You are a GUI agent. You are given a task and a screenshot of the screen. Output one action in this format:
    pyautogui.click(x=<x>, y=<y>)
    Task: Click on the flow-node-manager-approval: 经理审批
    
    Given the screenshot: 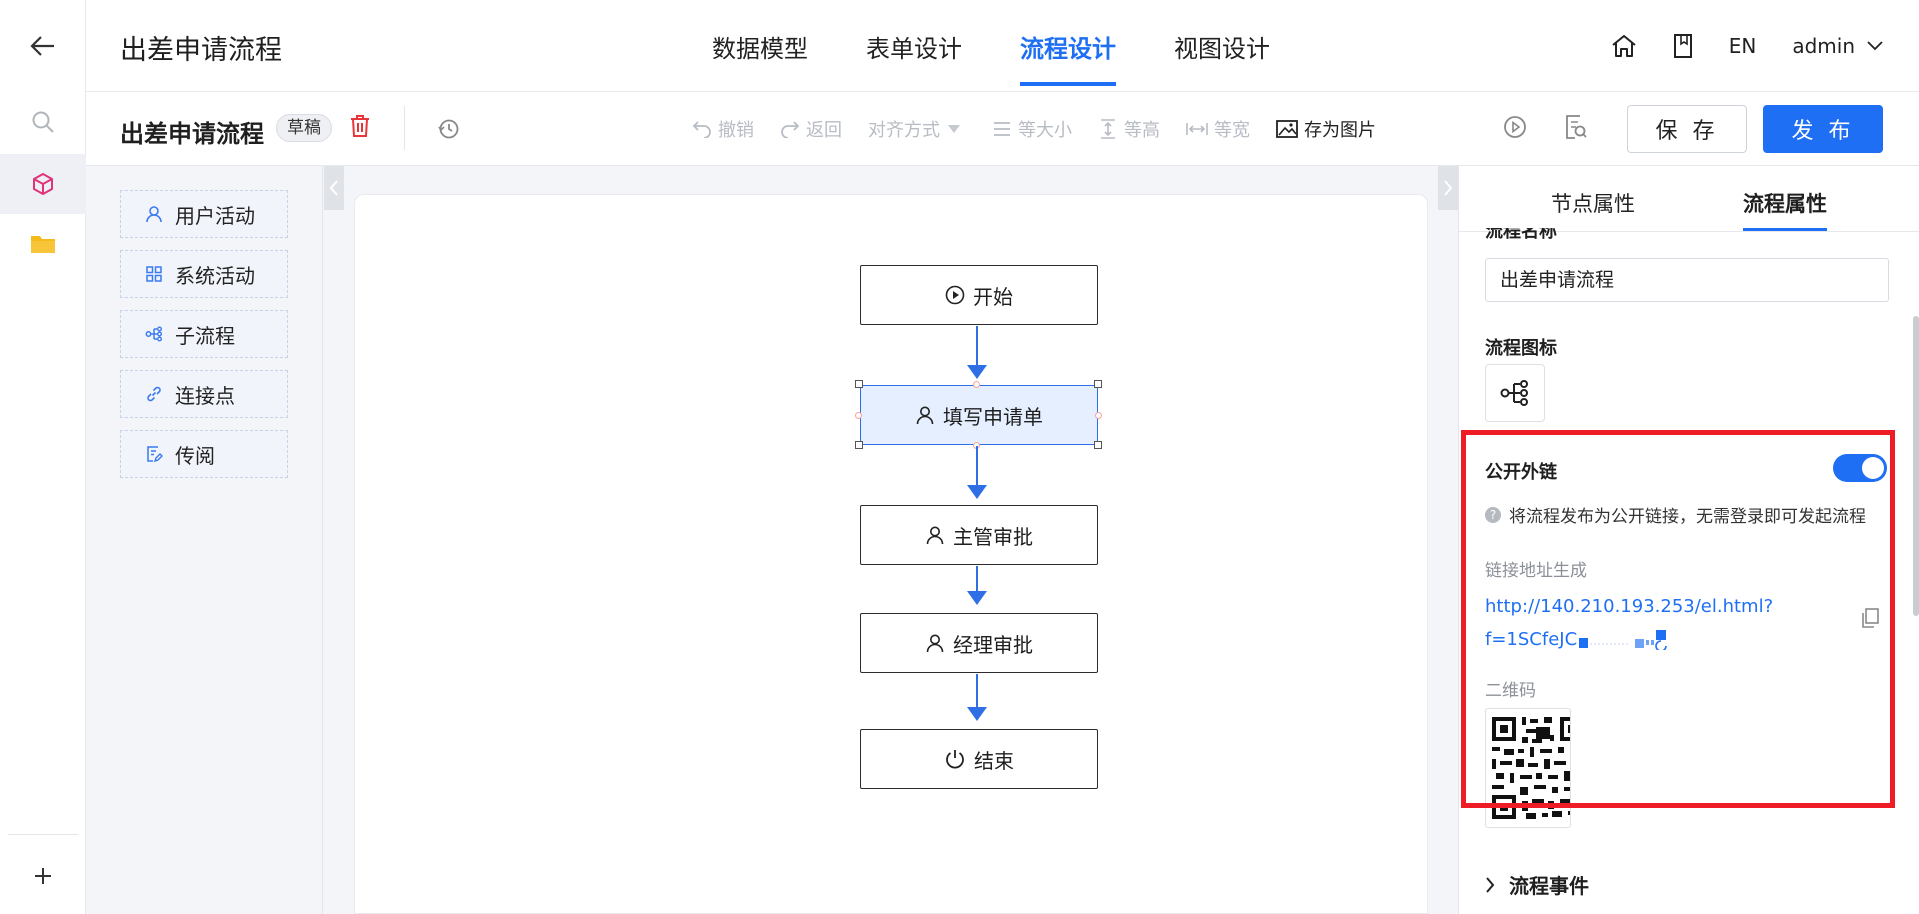 What is the action you would take?
    pyautogui.click(x=979, y=643)
    